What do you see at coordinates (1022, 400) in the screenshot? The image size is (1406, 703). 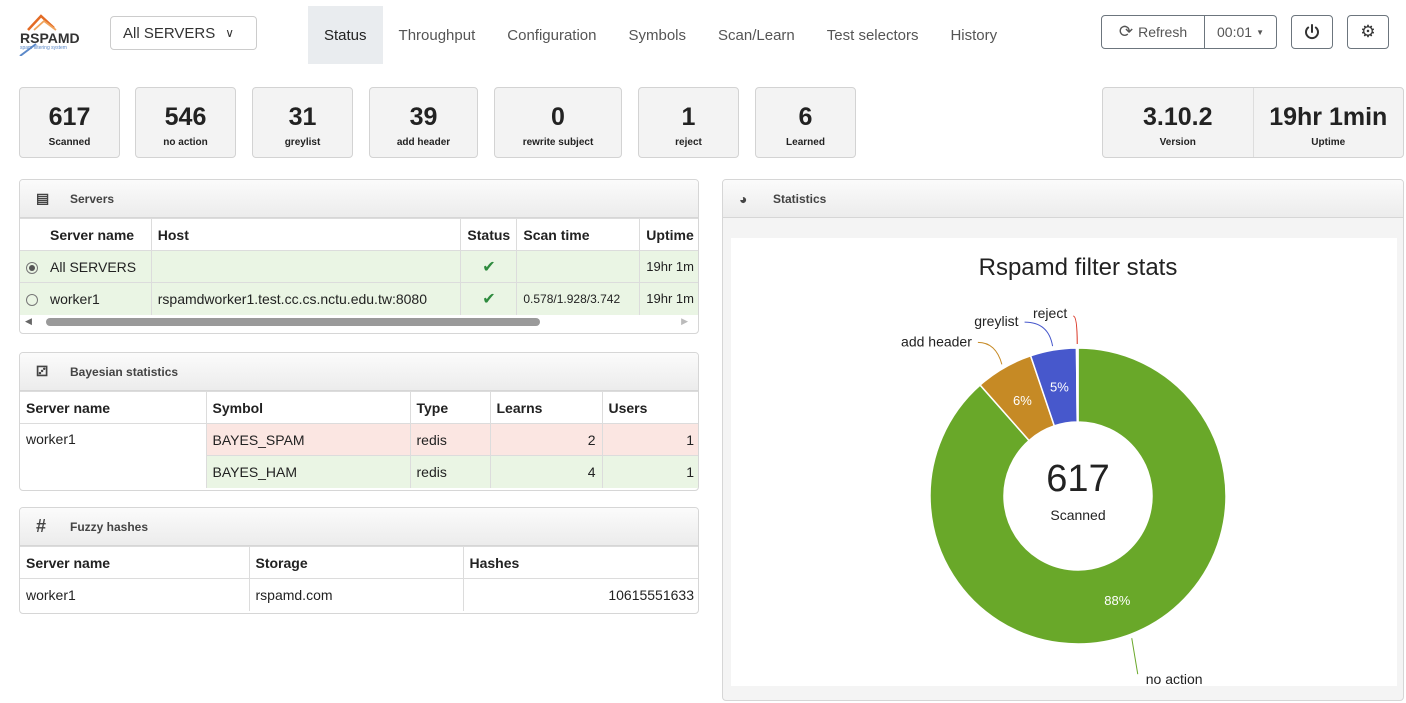 I see `slice-percent-label: 6%` at bounding box center [1022, 400].